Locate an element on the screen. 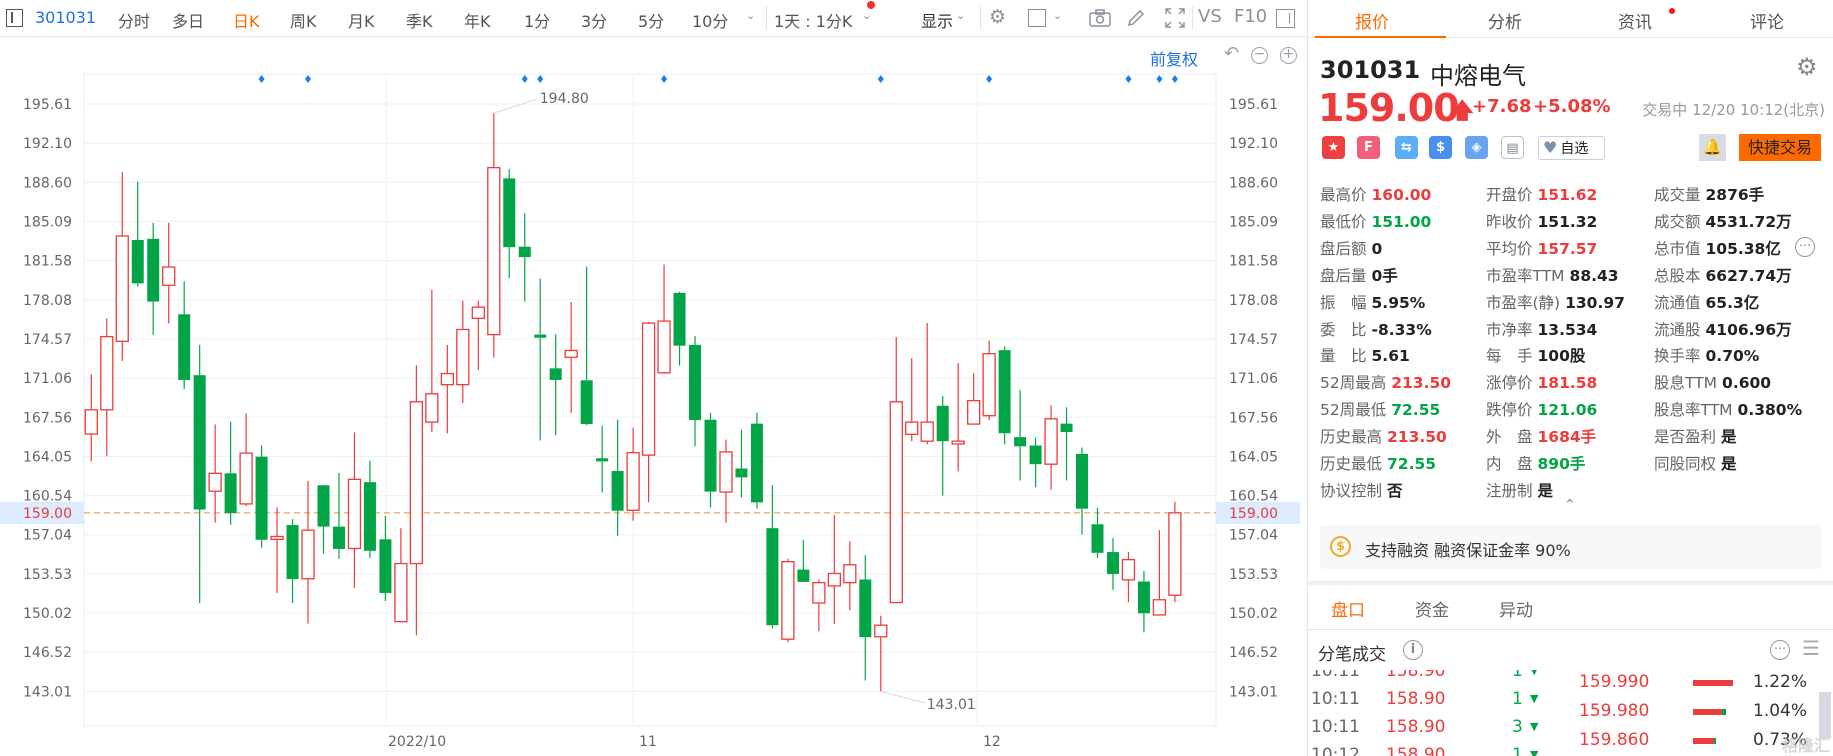 The height and width of the screenshot is (756, 1833). margin-note-text: 支持融资 融资保证金率 90% is located at coordinates (1468, 550).